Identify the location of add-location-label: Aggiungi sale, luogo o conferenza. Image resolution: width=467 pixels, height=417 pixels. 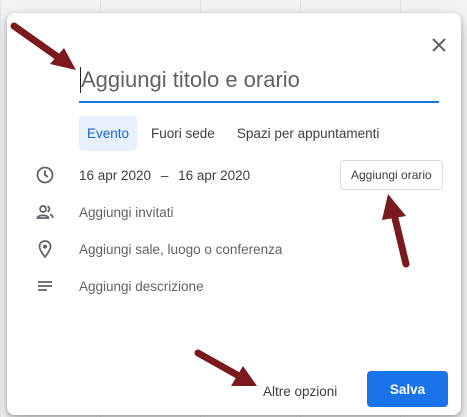
(180, 249).